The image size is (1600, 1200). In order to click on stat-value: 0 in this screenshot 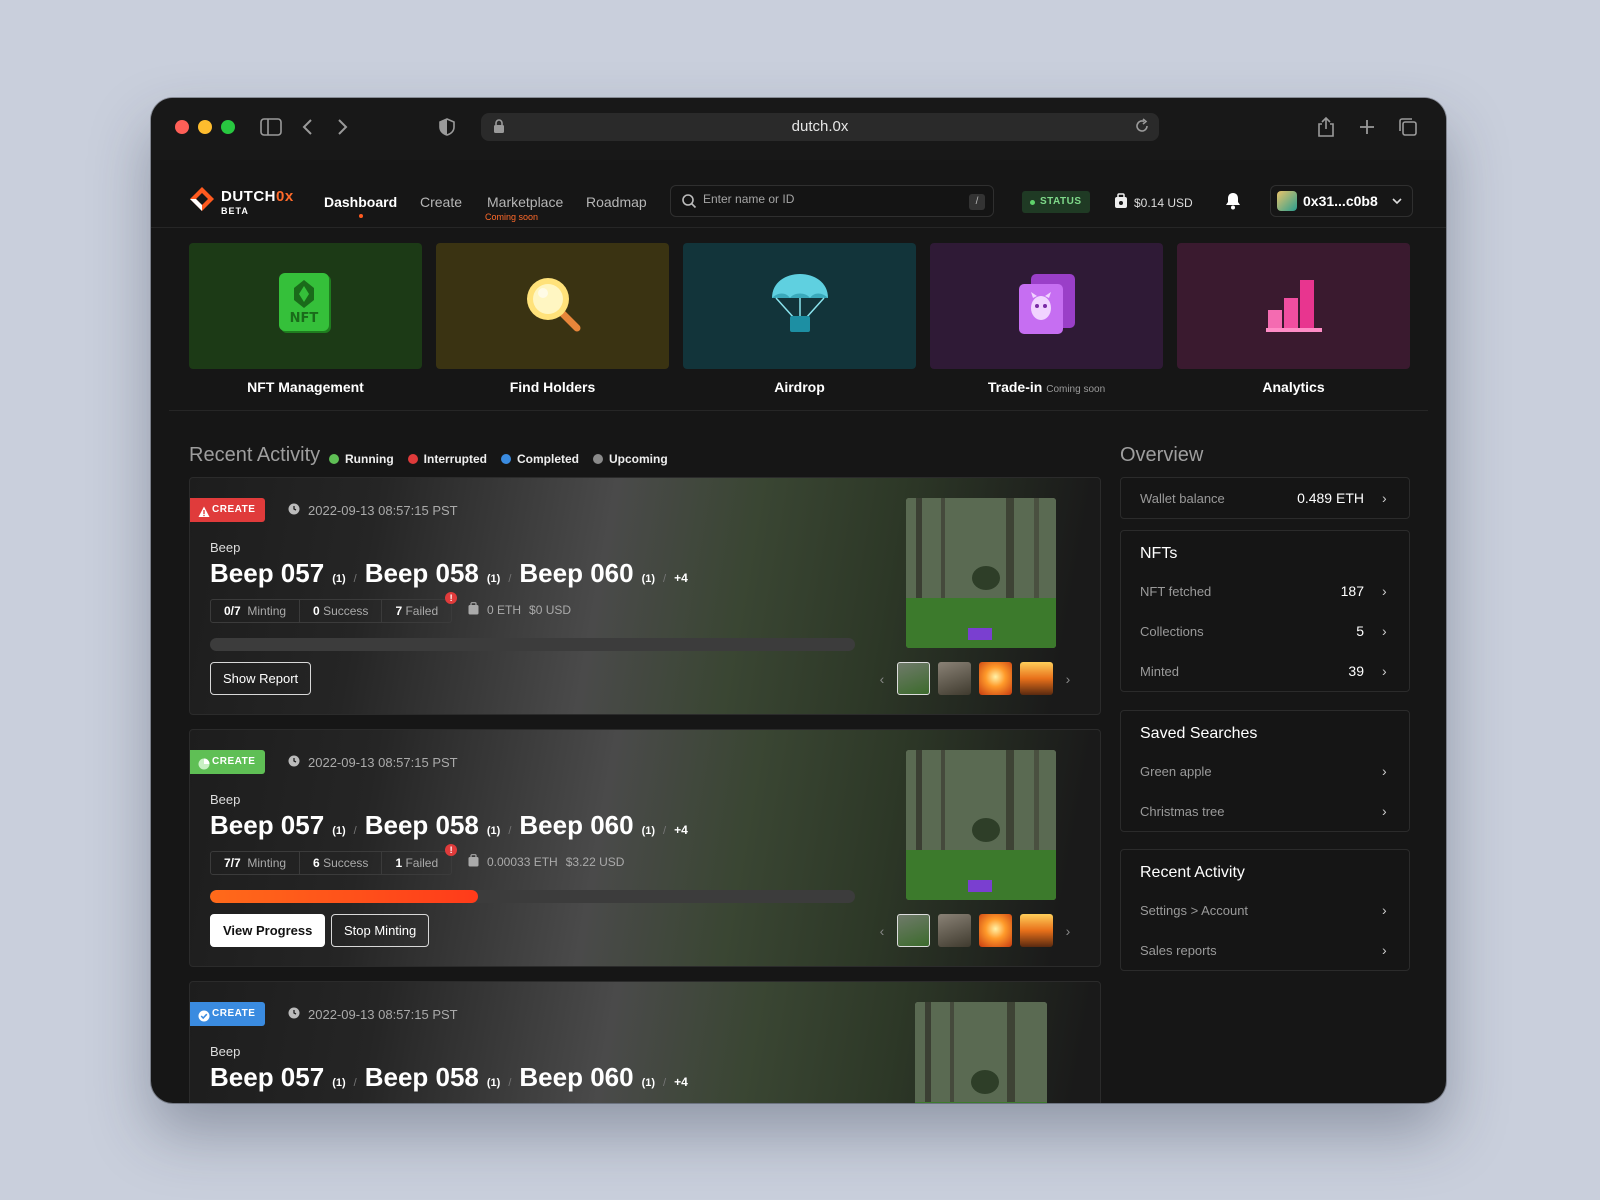, I will do `click(316, 611)`.